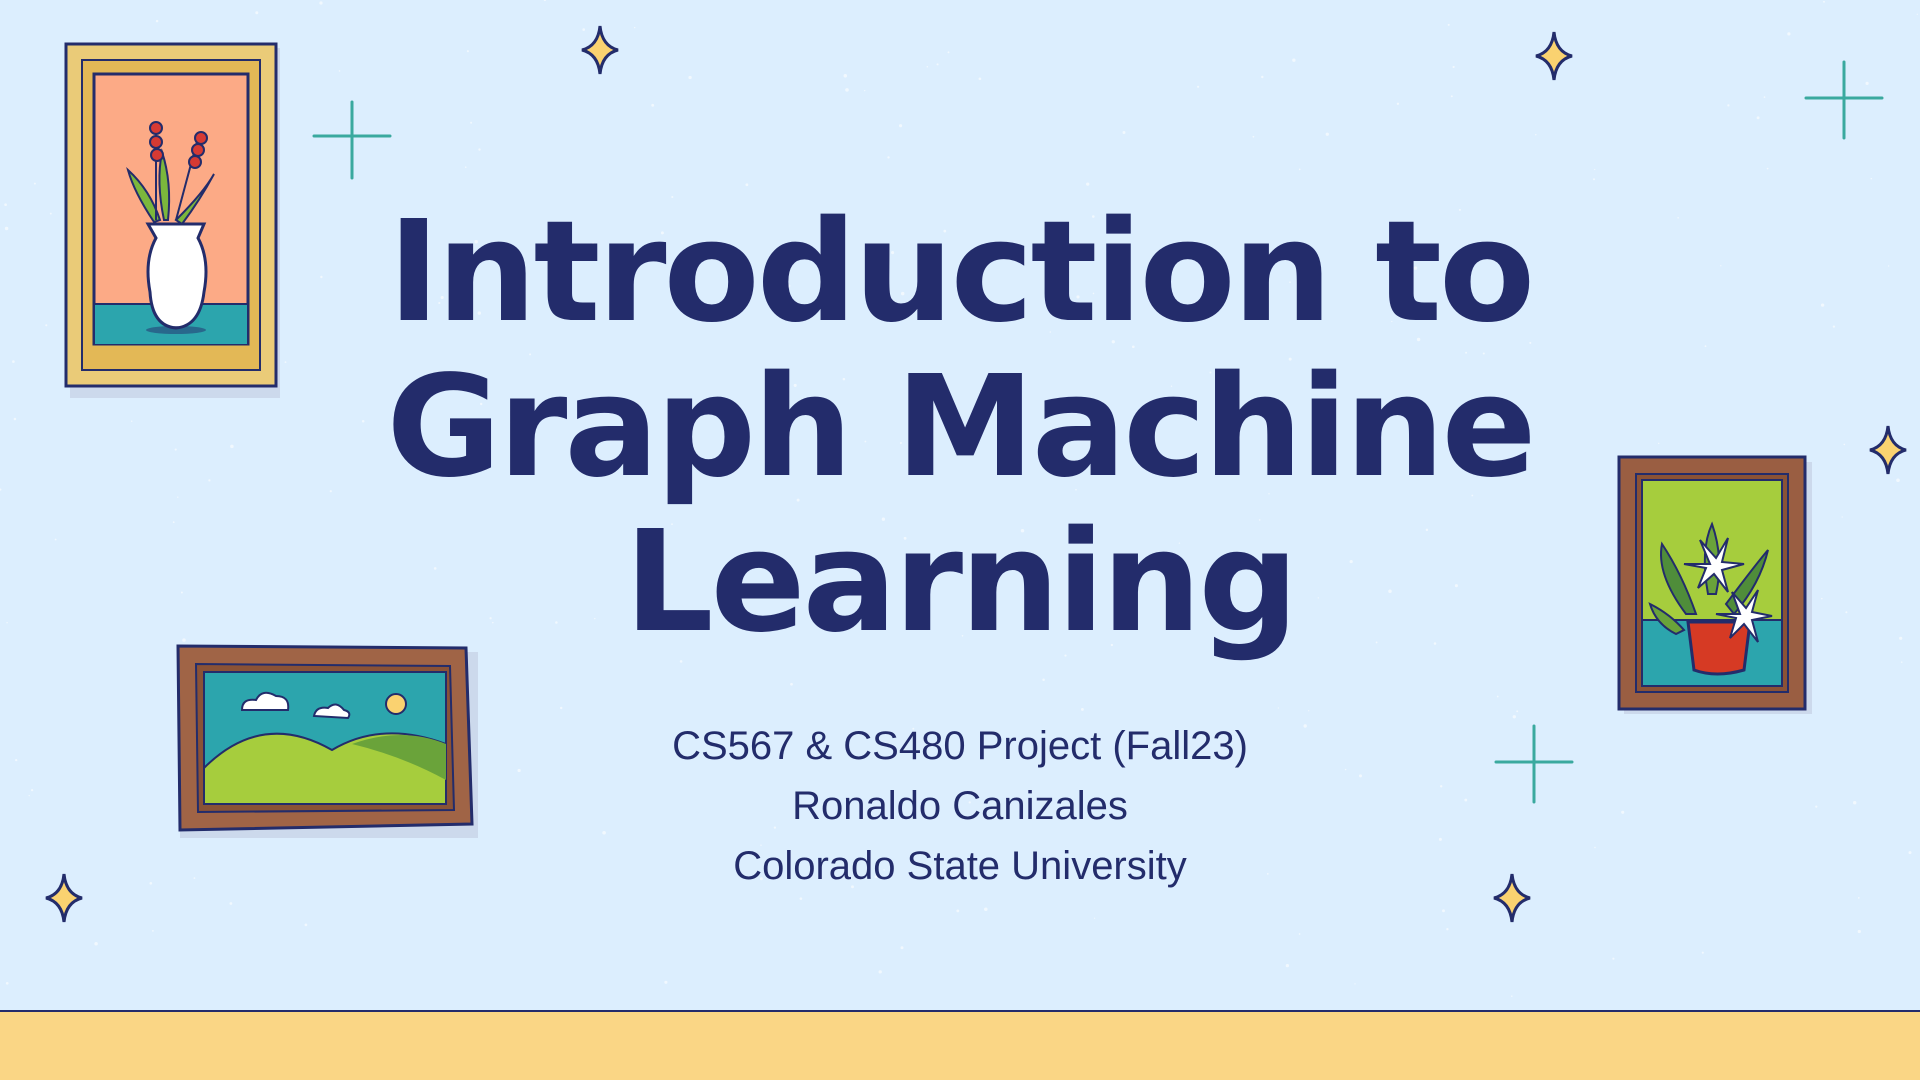  Describe the element at coordinates (961, 272) in the screenshot. I see `title-line: Introduction to` at that location.